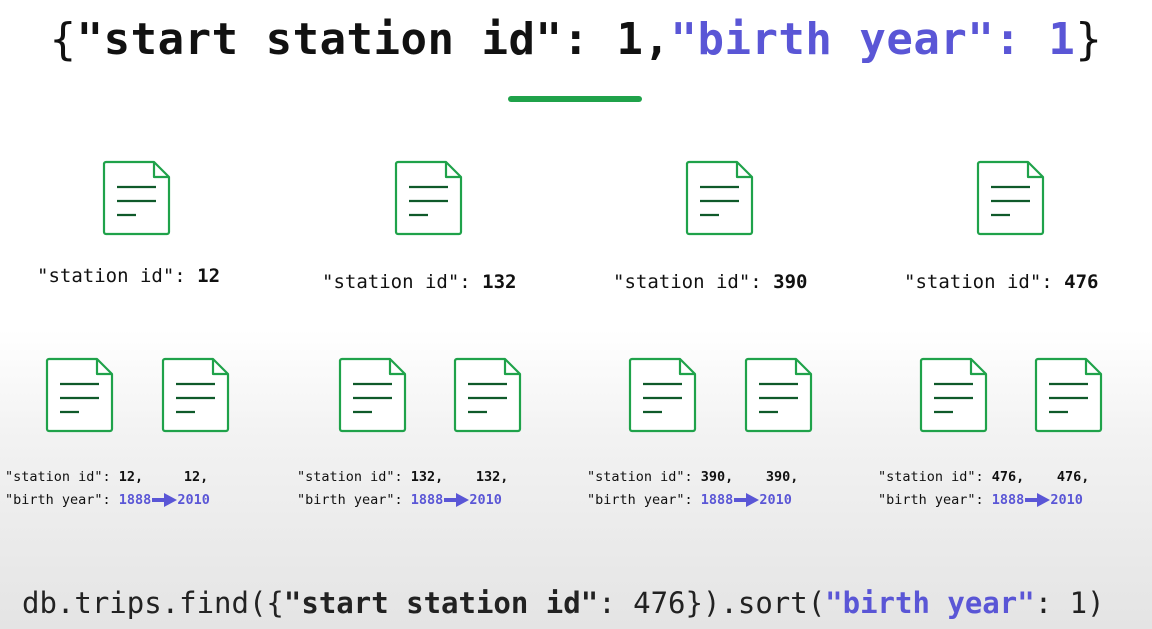 Image resolution: width=1152 pixels, height=629 pixels. What do you see at coordinates (630, 39) in the screenshot?
I see `title-value-1: 1` at bounding box center [630, 39].